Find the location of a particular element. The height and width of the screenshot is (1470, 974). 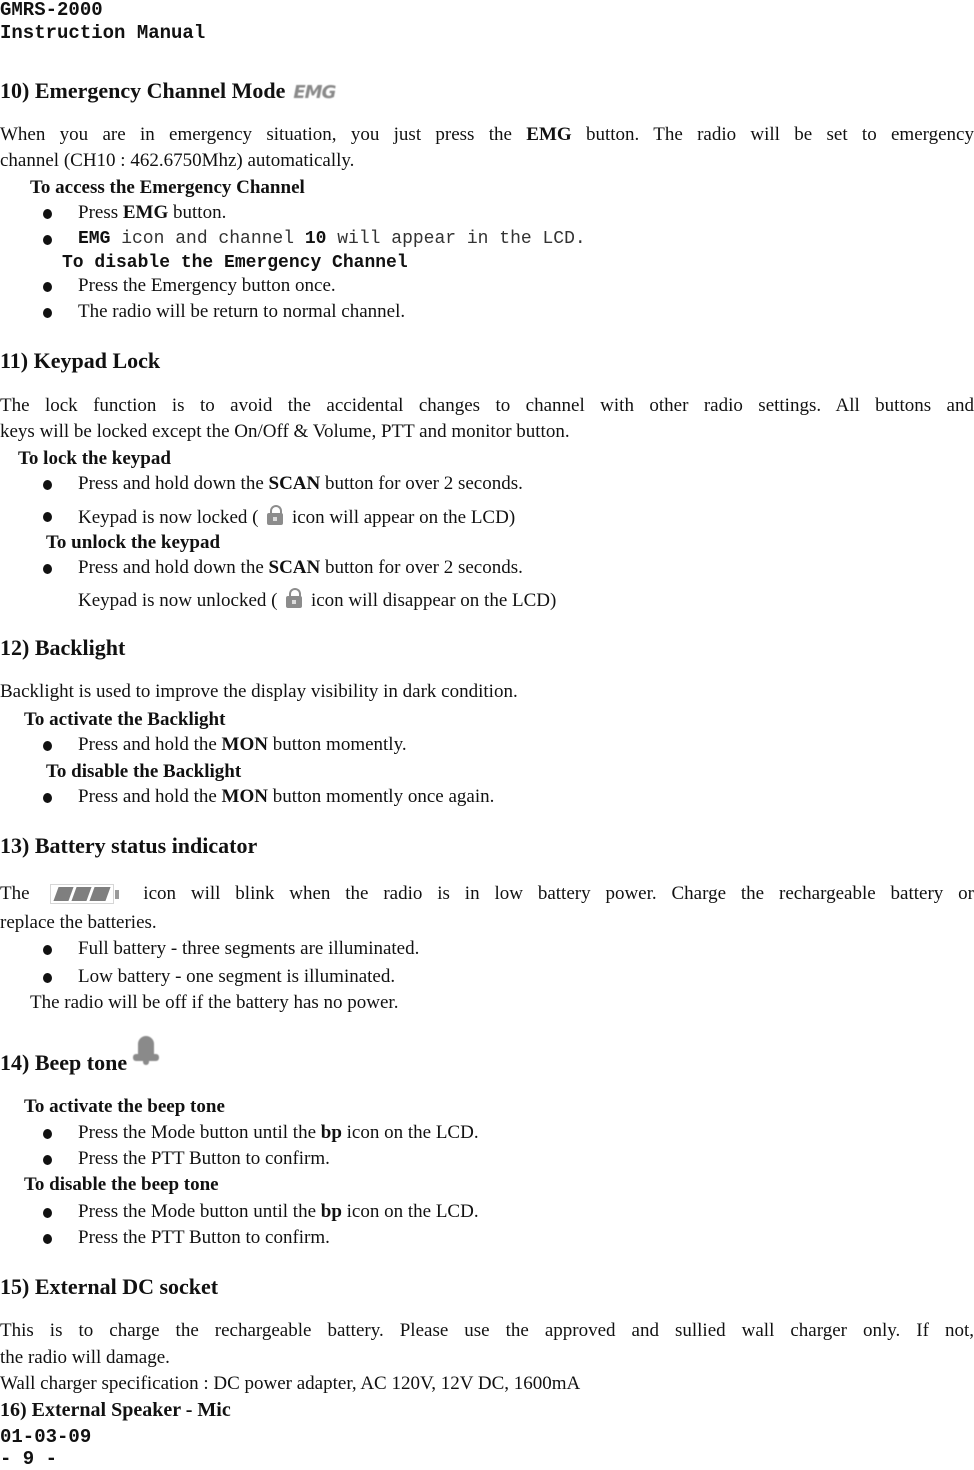

list-item: Press and hold the MON button momently. is located at coordinates (242, 745).